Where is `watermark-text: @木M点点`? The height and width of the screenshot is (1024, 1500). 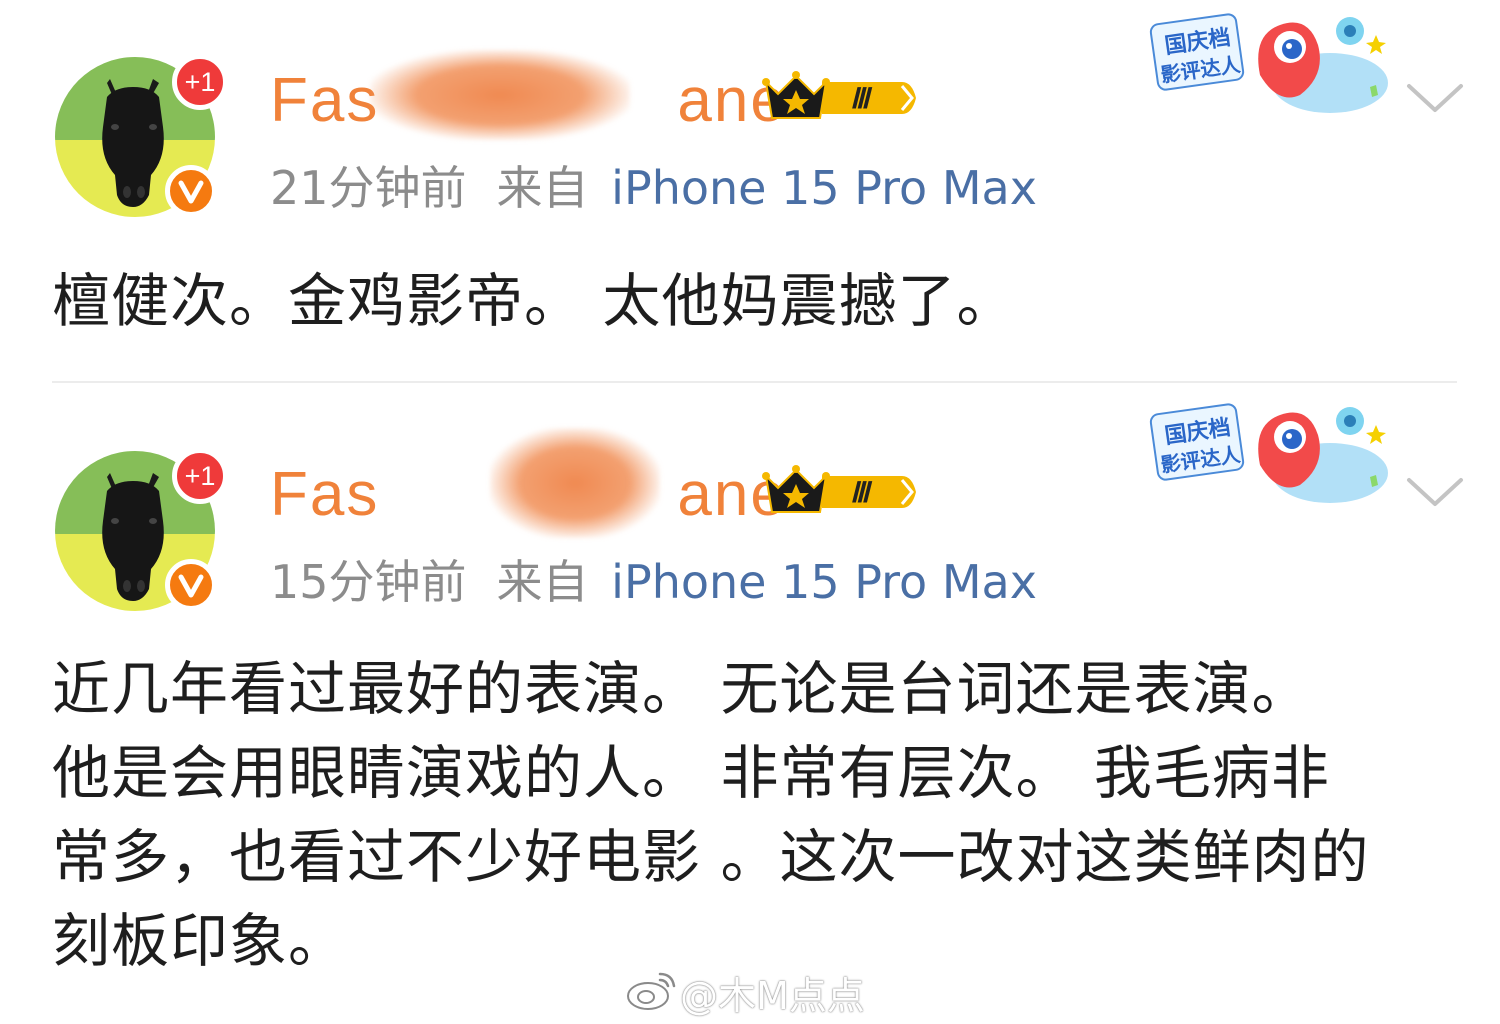
watermark-text: @木M点点 is located at coordinates (772, 996).